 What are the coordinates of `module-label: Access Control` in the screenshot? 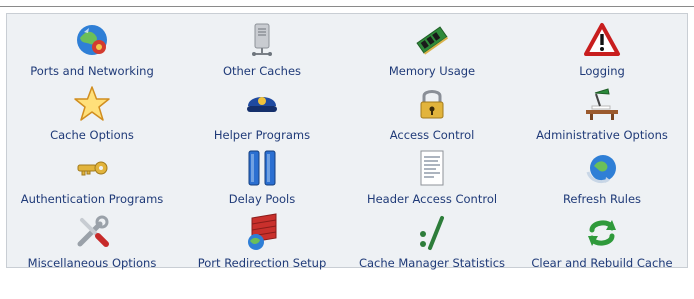 It's located at (432, 135).